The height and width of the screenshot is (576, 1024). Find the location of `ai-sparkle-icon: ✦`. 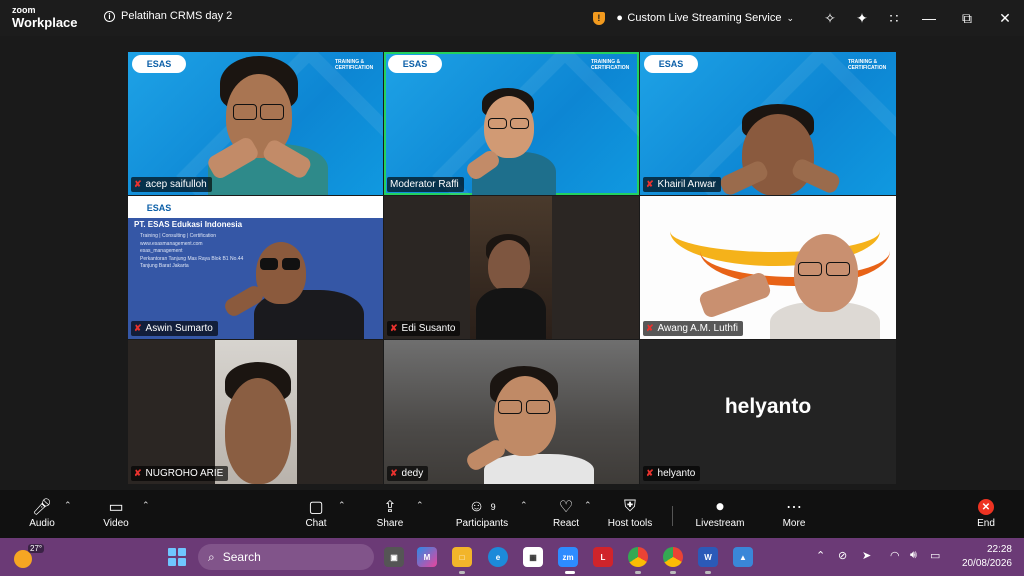

ai-sparkle-icon: ✦ is located at coordinates (862, 18).